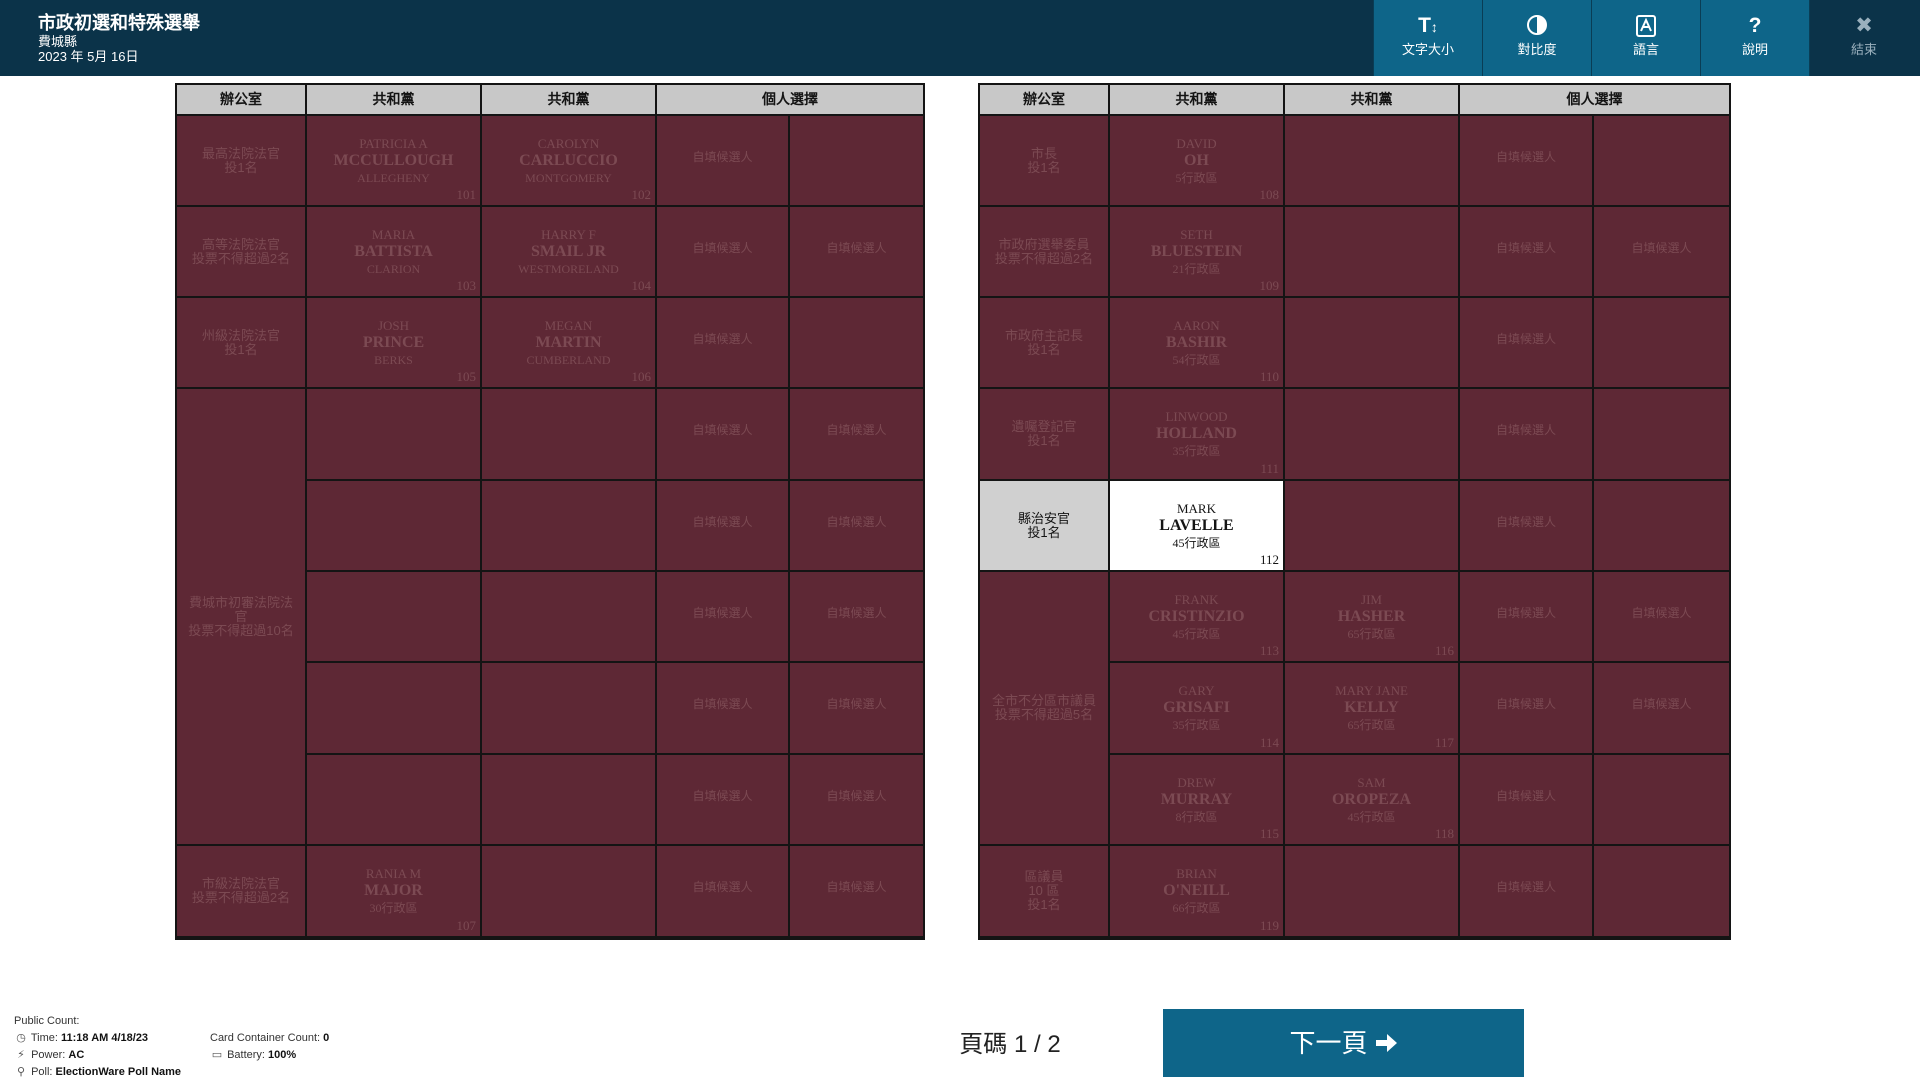  What do you see at coordinates (1371, 782) in the screenshot?
I see `candidate-first-name: SAM` at bounding box center [1371, 782].